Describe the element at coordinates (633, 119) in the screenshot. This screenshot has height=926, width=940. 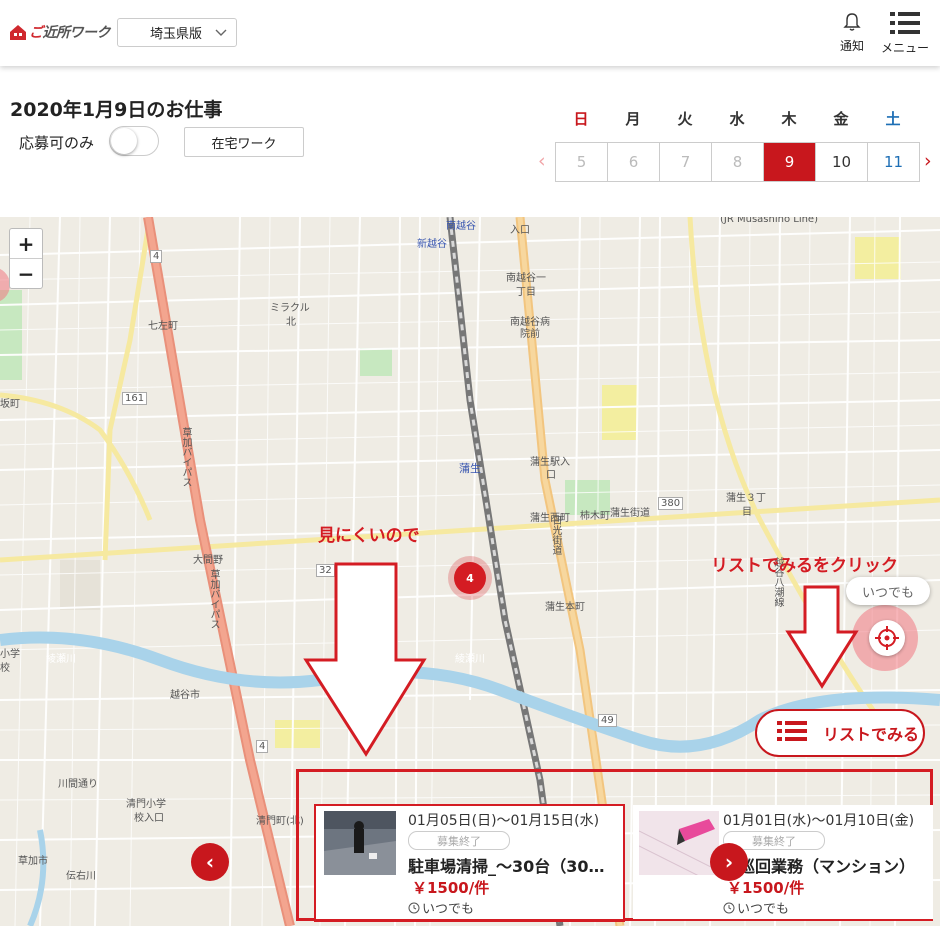
I see `weekday-mon: 月` at that location.